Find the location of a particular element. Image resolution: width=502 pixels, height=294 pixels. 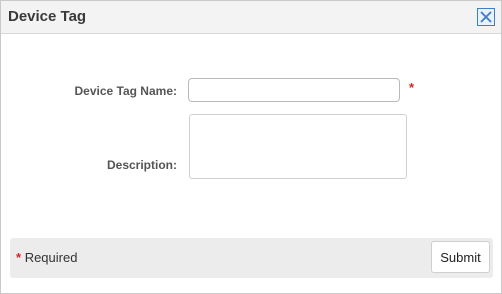

dialog-footer: * Required Submit is located at coordinates (251, 258).